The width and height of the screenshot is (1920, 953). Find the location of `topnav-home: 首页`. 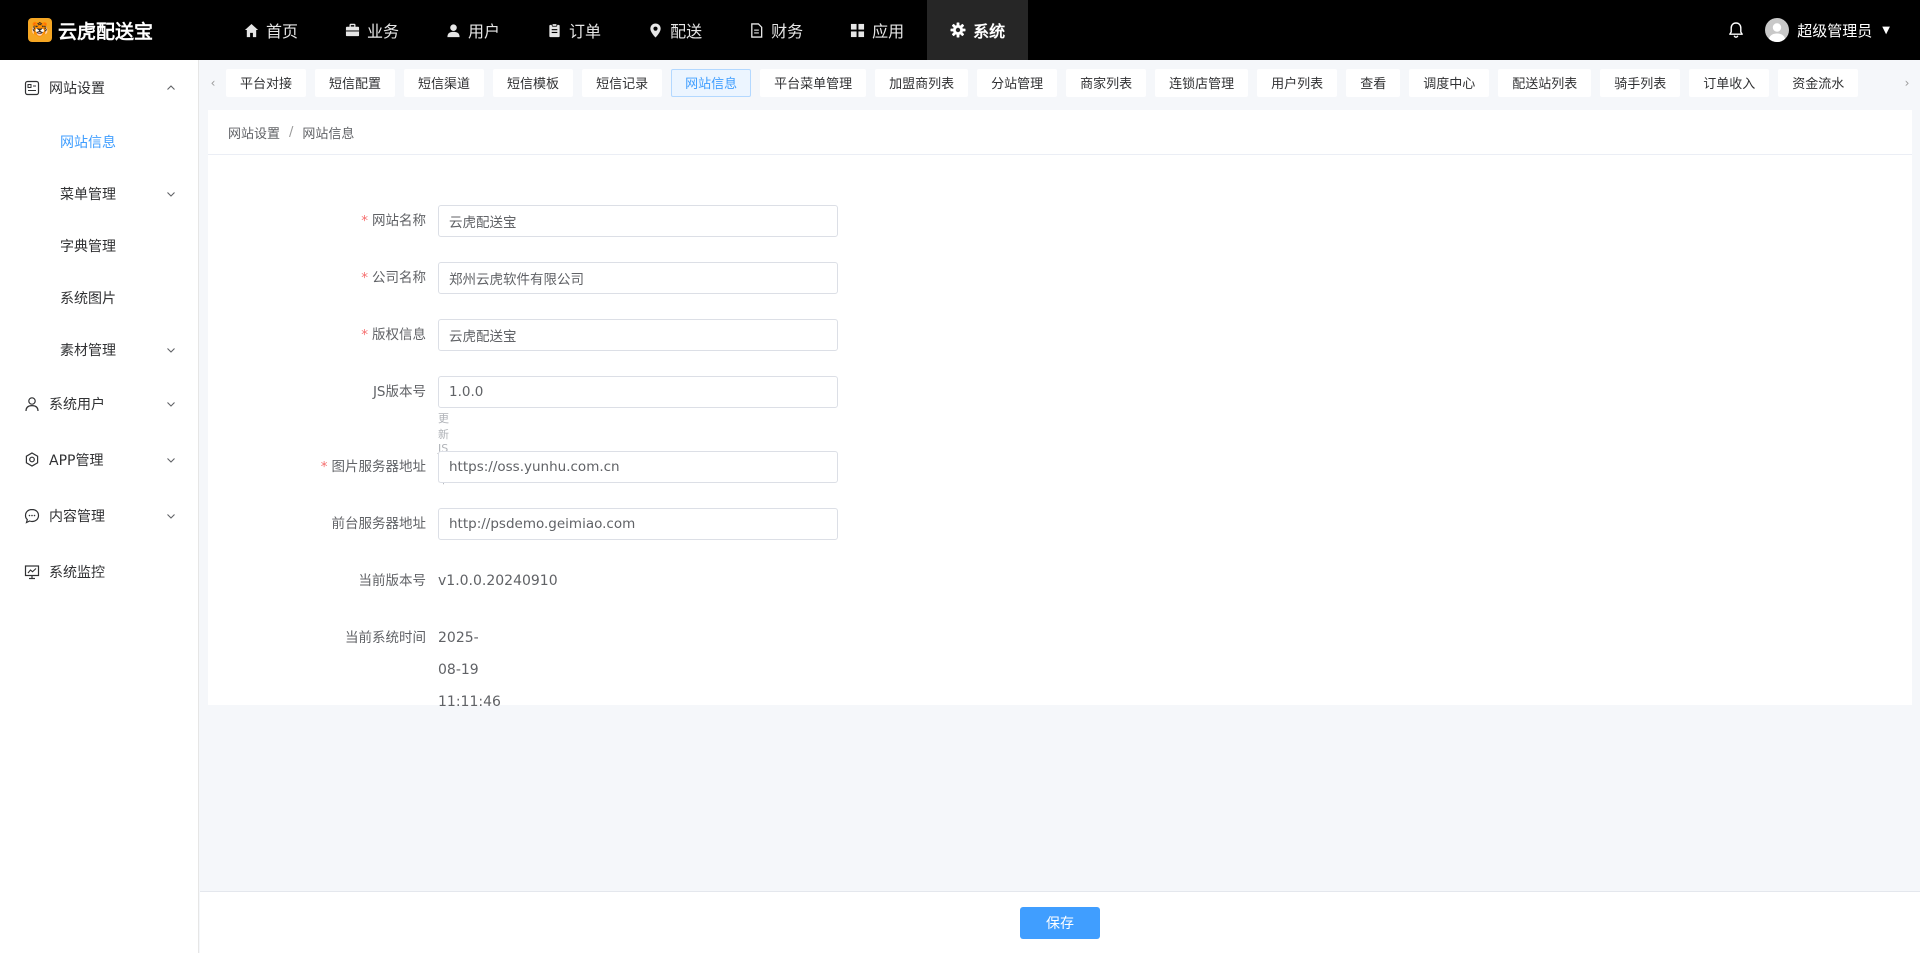

topnav-home: 首页 is located at coordinates (270, 30).